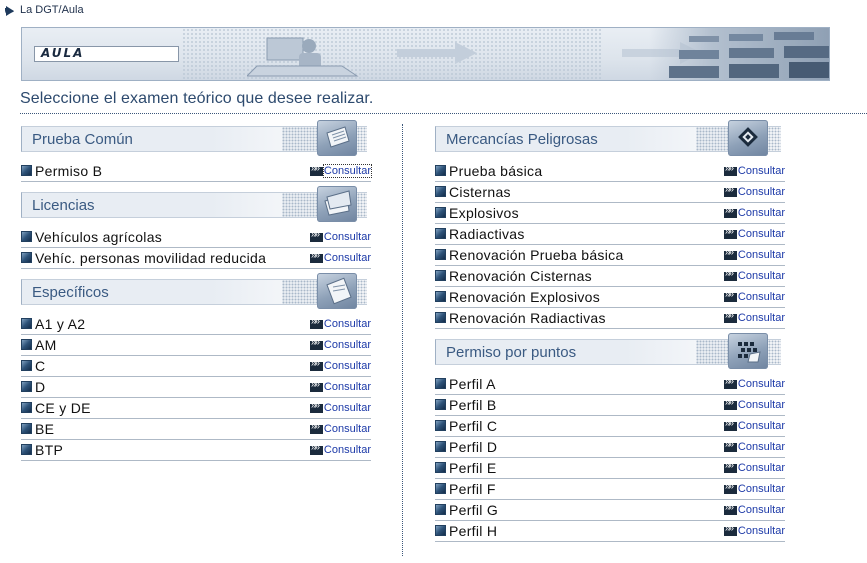  What do you see at coordinates (99, 237) in the screenshot?
I see `exam-label: Vehículos agrícolas` at bounding box center [99, 237].